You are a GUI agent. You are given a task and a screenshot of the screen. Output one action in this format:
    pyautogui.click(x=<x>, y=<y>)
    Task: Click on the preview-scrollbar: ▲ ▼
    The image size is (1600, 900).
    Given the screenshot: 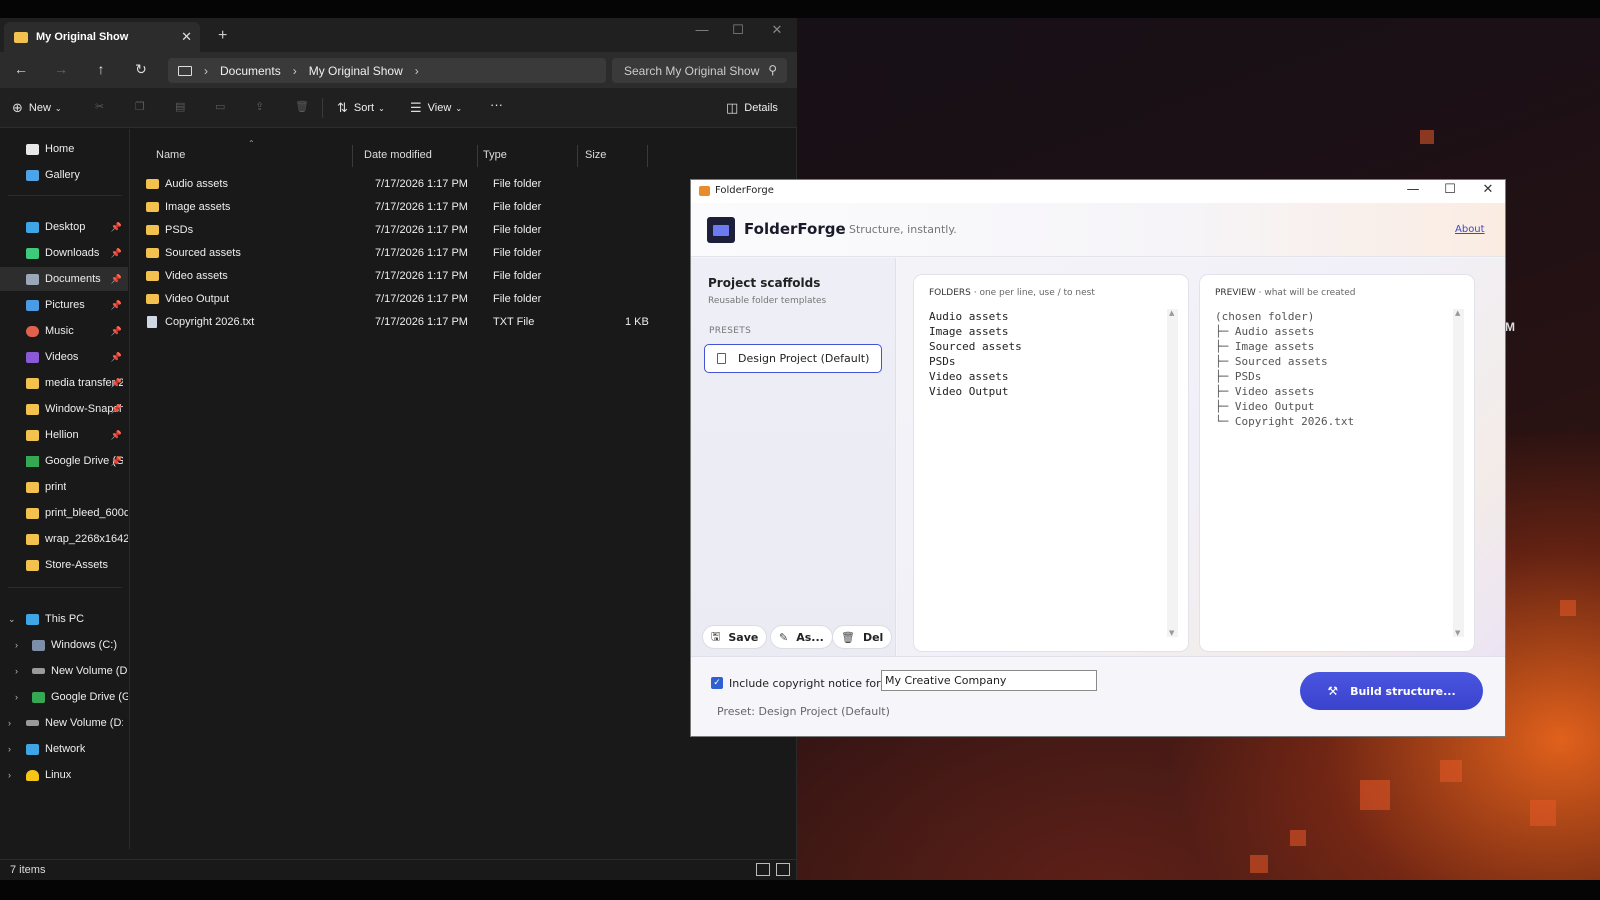 What is the action you would take?
    pyautogui.click(x=1458, y=473)
    